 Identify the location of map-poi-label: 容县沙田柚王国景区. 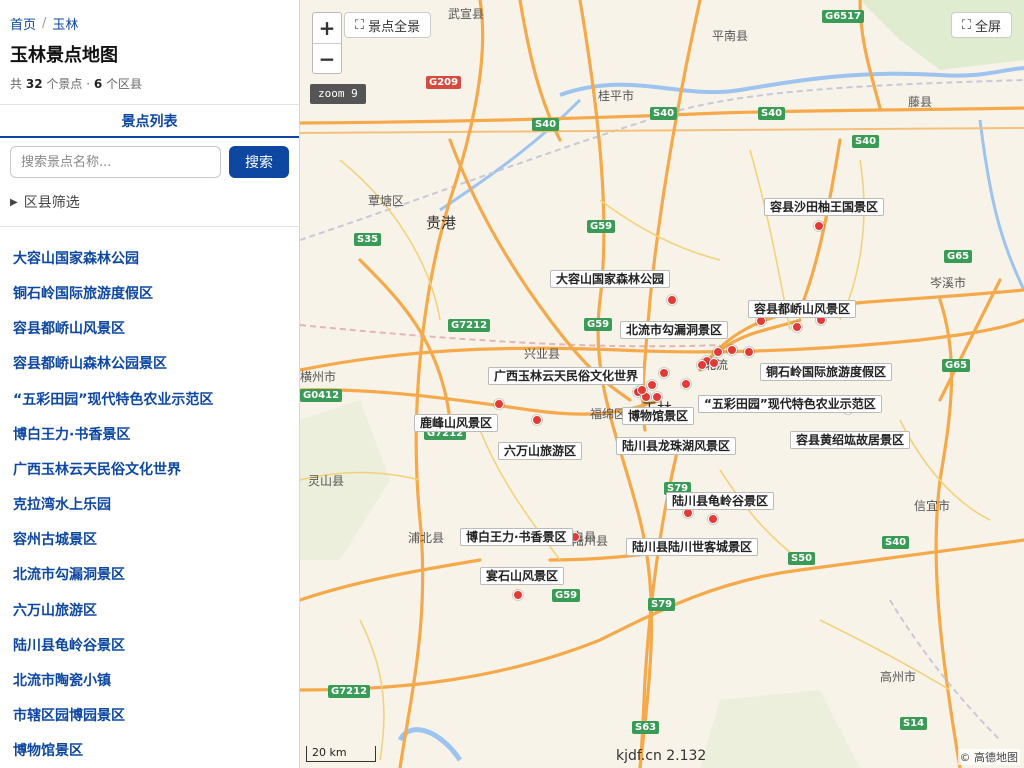
(824, 207).